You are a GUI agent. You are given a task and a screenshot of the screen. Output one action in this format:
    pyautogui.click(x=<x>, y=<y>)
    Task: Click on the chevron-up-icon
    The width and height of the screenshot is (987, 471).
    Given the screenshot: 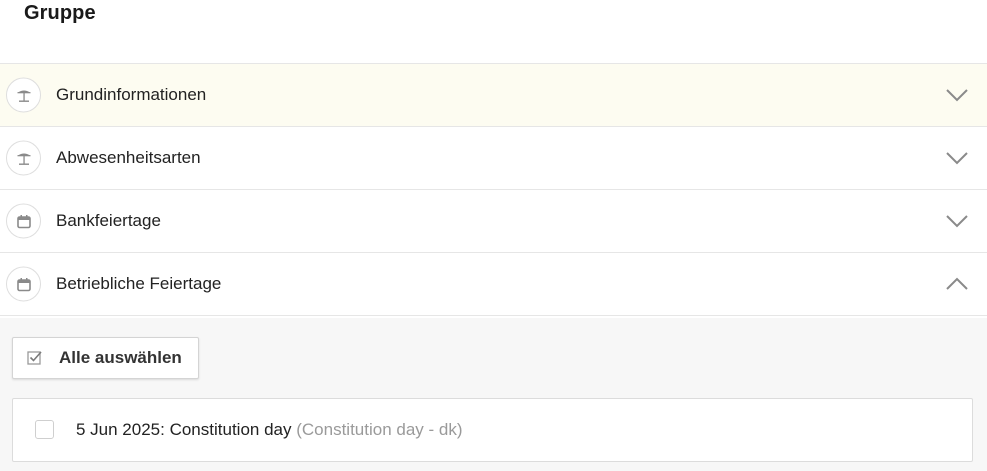 What is the action you would take?
    pyautogui.click(x=957, y=284)
    